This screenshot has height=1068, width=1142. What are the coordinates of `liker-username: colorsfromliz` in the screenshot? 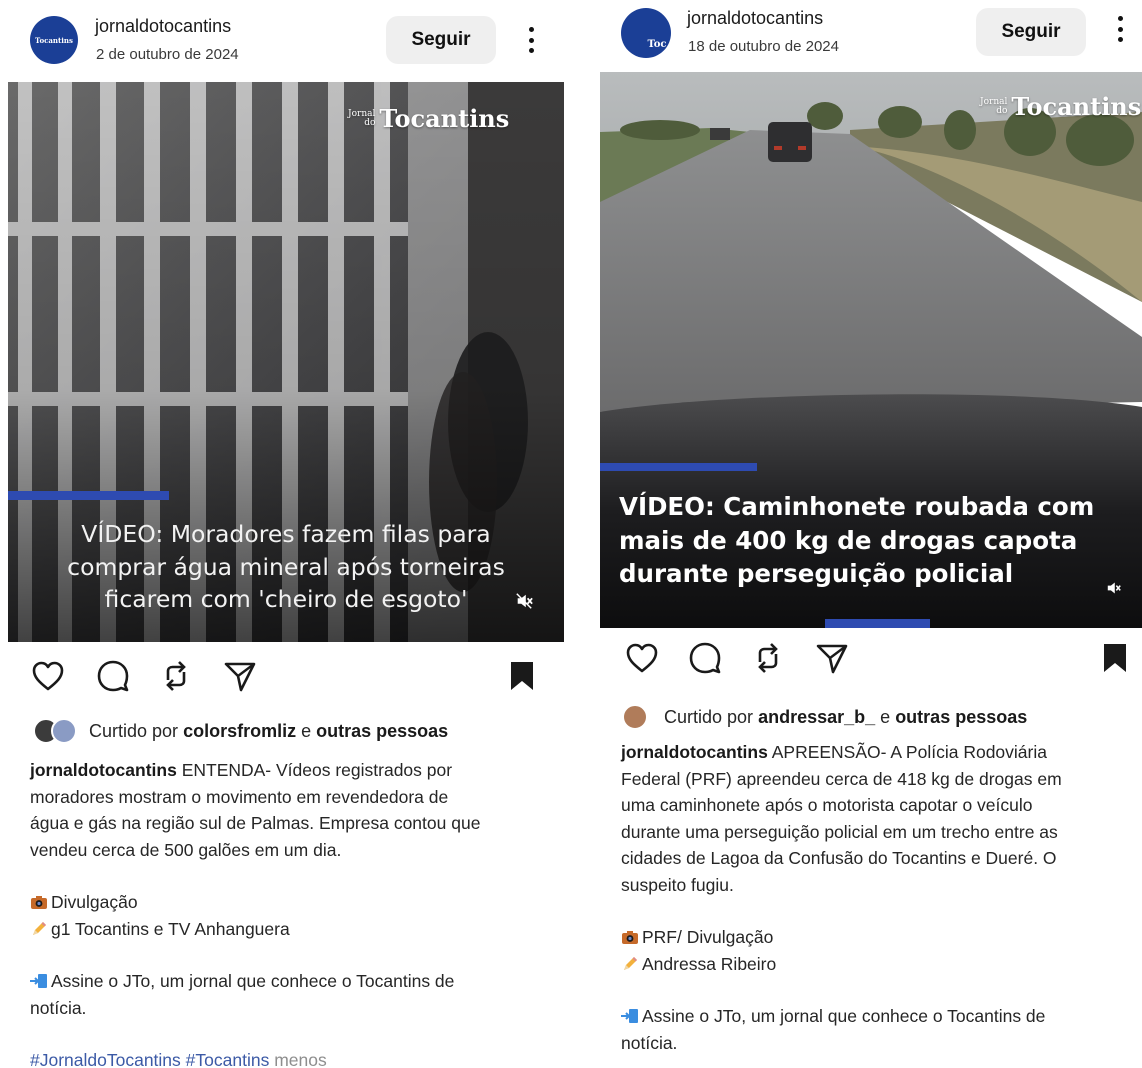 It's located at (239, 731).